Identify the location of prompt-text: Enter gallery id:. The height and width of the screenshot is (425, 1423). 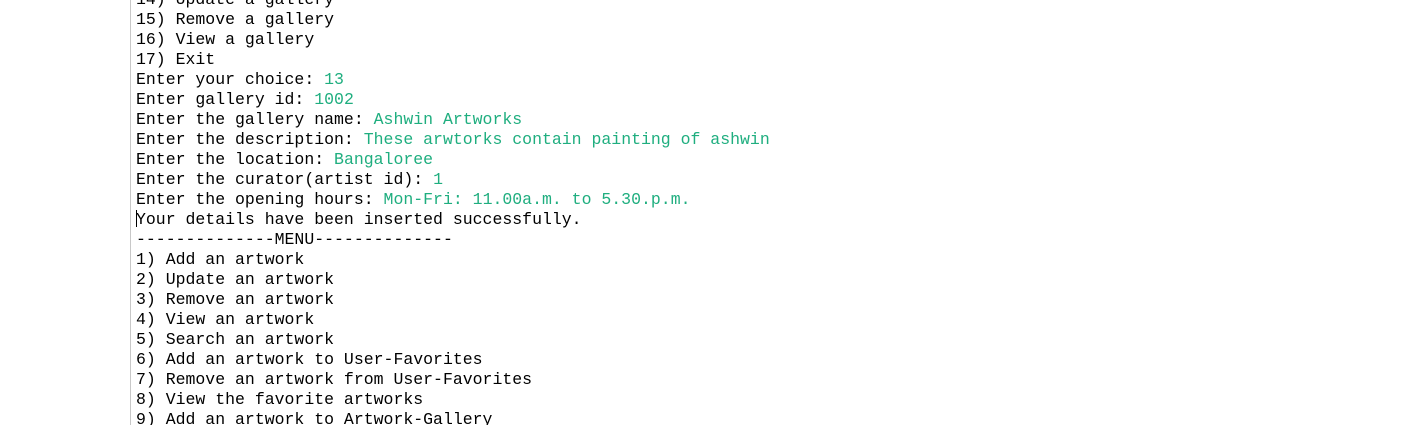
(225, 99).